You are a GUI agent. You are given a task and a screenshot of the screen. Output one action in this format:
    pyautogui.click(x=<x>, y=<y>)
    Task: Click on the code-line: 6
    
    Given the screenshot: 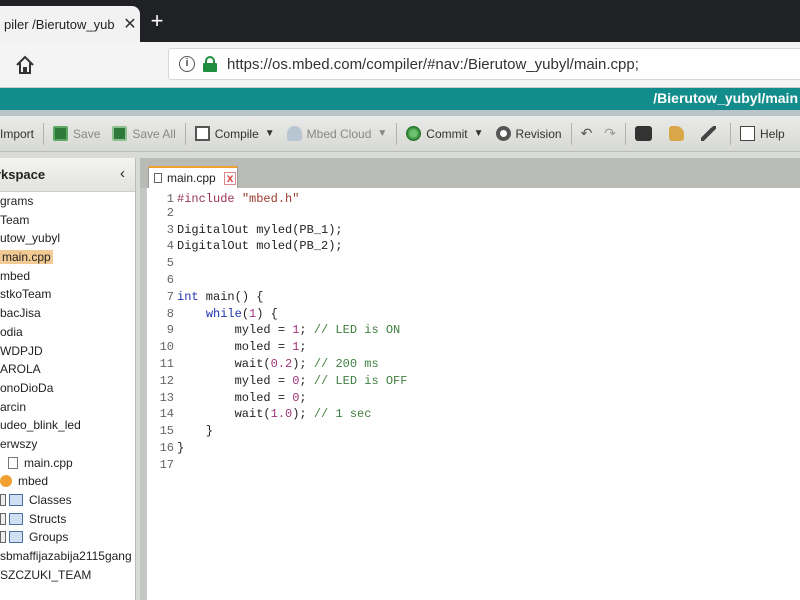 What is the action you would take?
    pyautogui.click(x=473, y=280)
    